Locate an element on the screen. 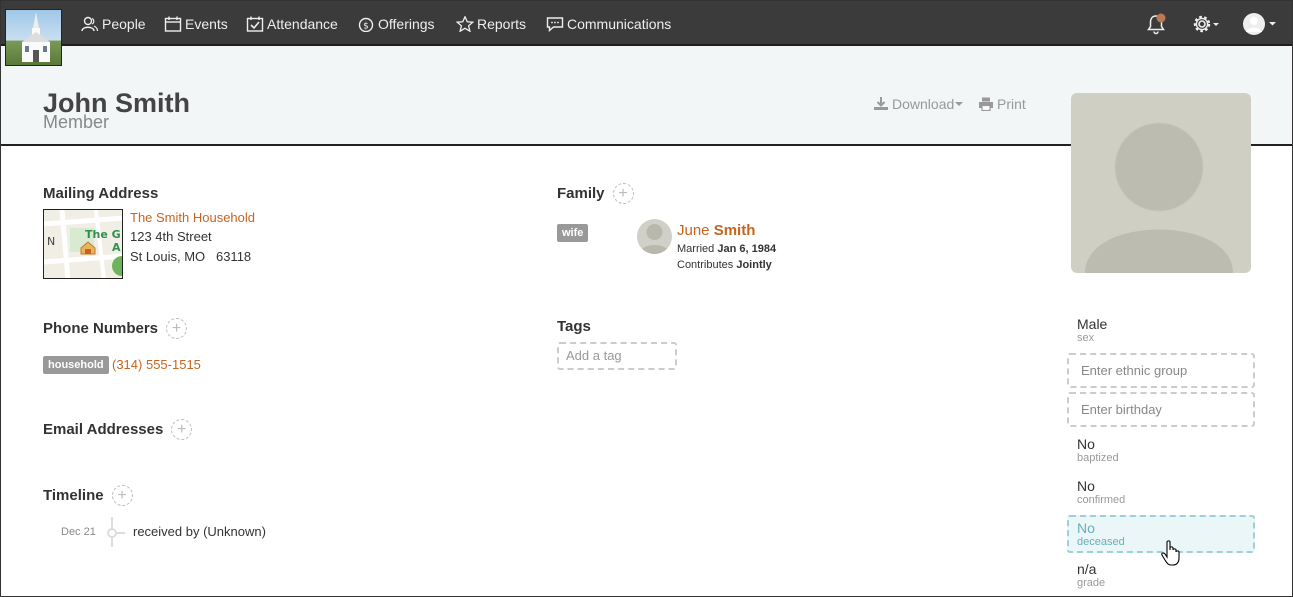 The image size is (1293, 597). grade-value: n/a is located at coordinates (1086, 569).